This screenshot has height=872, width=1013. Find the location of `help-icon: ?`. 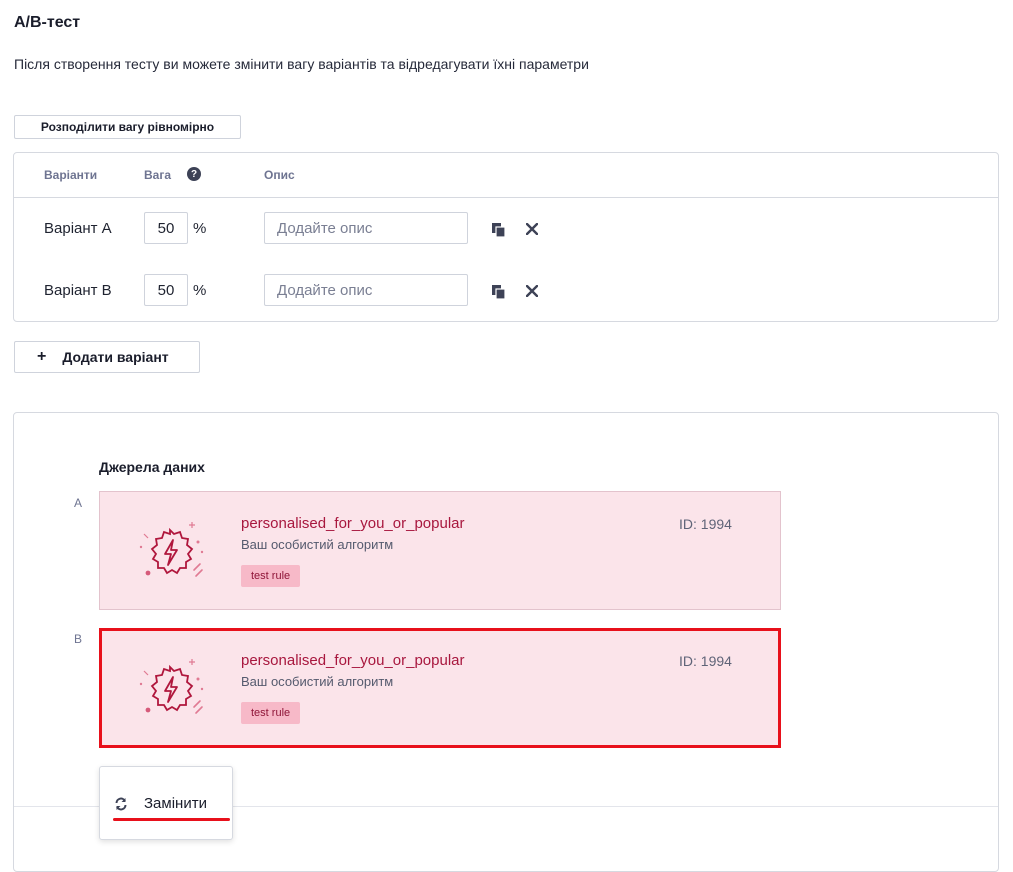

help-icon: ? is located at coordinates (194, 174).